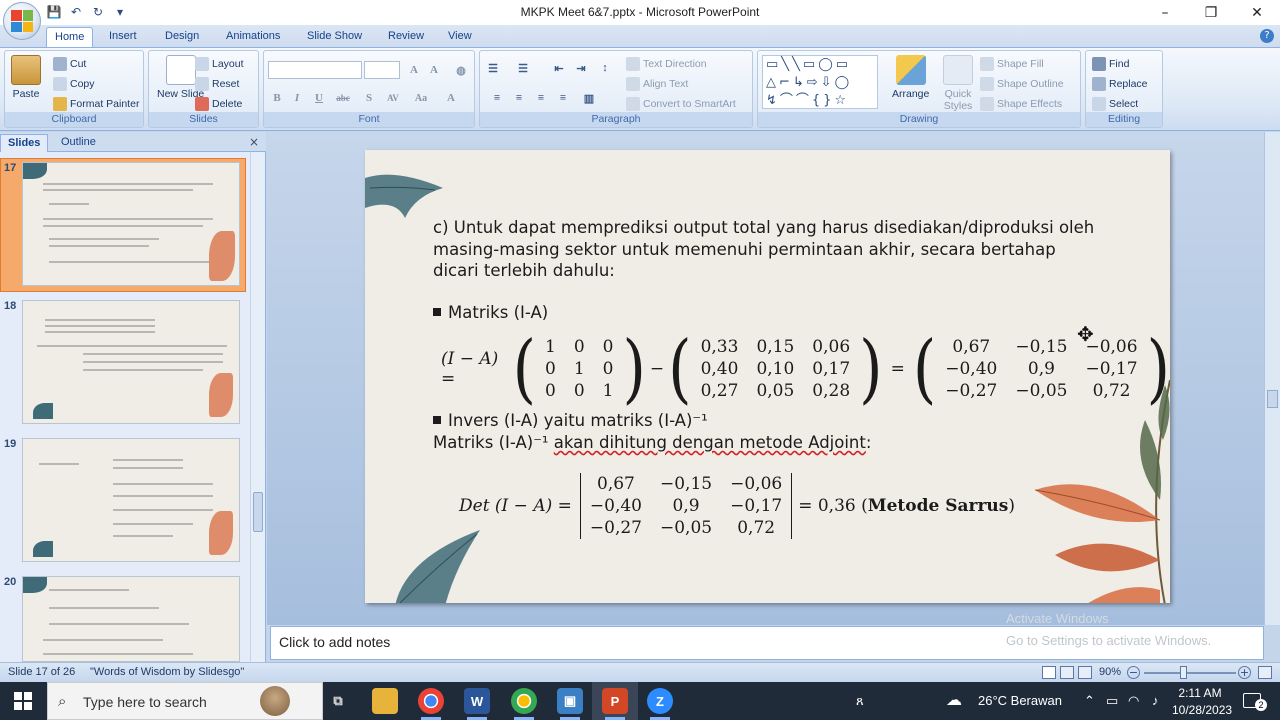 The width and height of the screenshot is (1280, 720). I want to click on underline-button: U, so click(319, 98).